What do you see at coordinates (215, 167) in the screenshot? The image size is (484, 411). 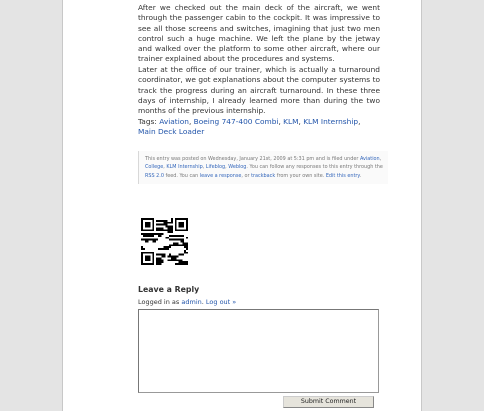 I see `category-link-lifeblog: Lifeblog` at bounding box center [215, 167].